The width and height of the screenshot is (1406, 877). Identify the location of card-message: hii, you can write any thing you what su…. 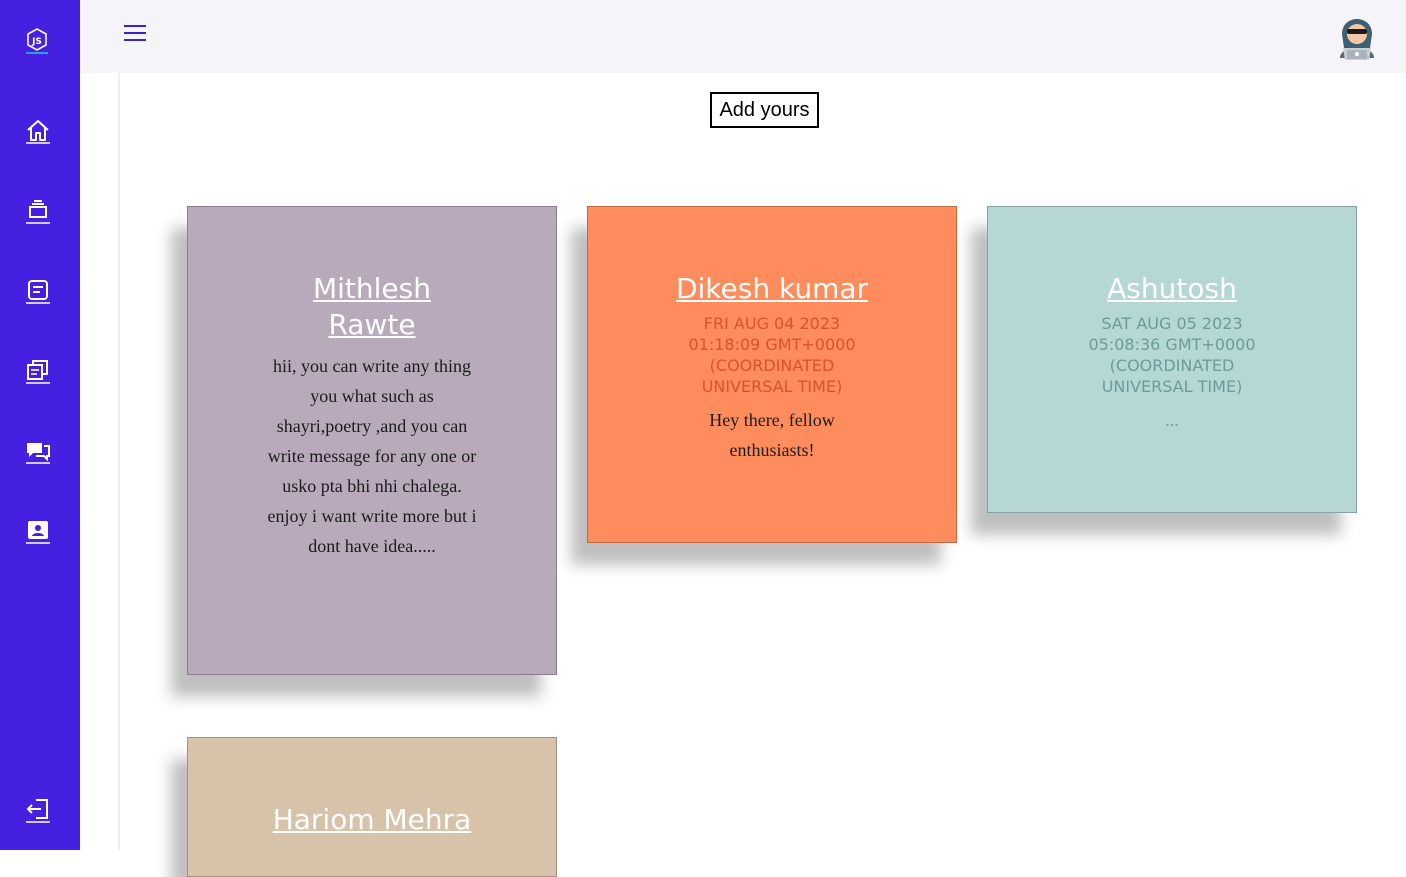
(372, 456).